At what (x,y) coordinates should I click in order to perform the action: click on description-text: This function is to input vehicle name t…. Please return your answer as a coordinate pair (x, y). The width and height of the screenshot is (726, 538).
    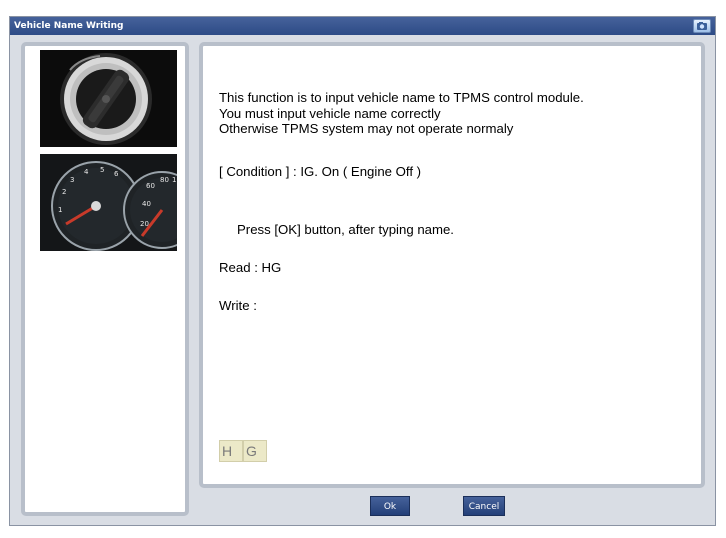
    Looking at the image, I should click on (459, 113).